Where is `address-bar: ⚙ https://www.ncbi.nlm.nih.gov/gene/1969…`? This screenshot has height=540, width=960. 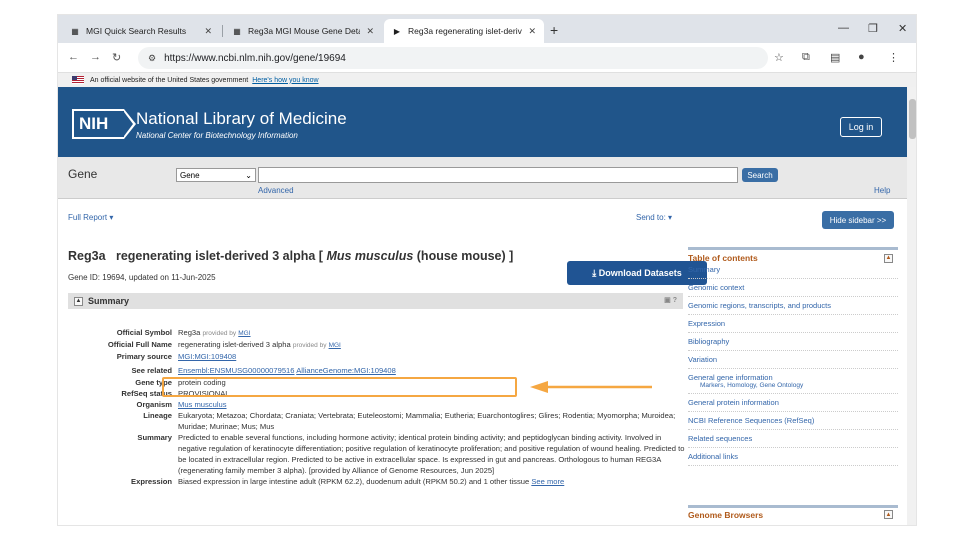 address-bar: ⚙ https://www.ncbi.nlm.nih.gov/gene/1969… is located at coordinates (453, 58).